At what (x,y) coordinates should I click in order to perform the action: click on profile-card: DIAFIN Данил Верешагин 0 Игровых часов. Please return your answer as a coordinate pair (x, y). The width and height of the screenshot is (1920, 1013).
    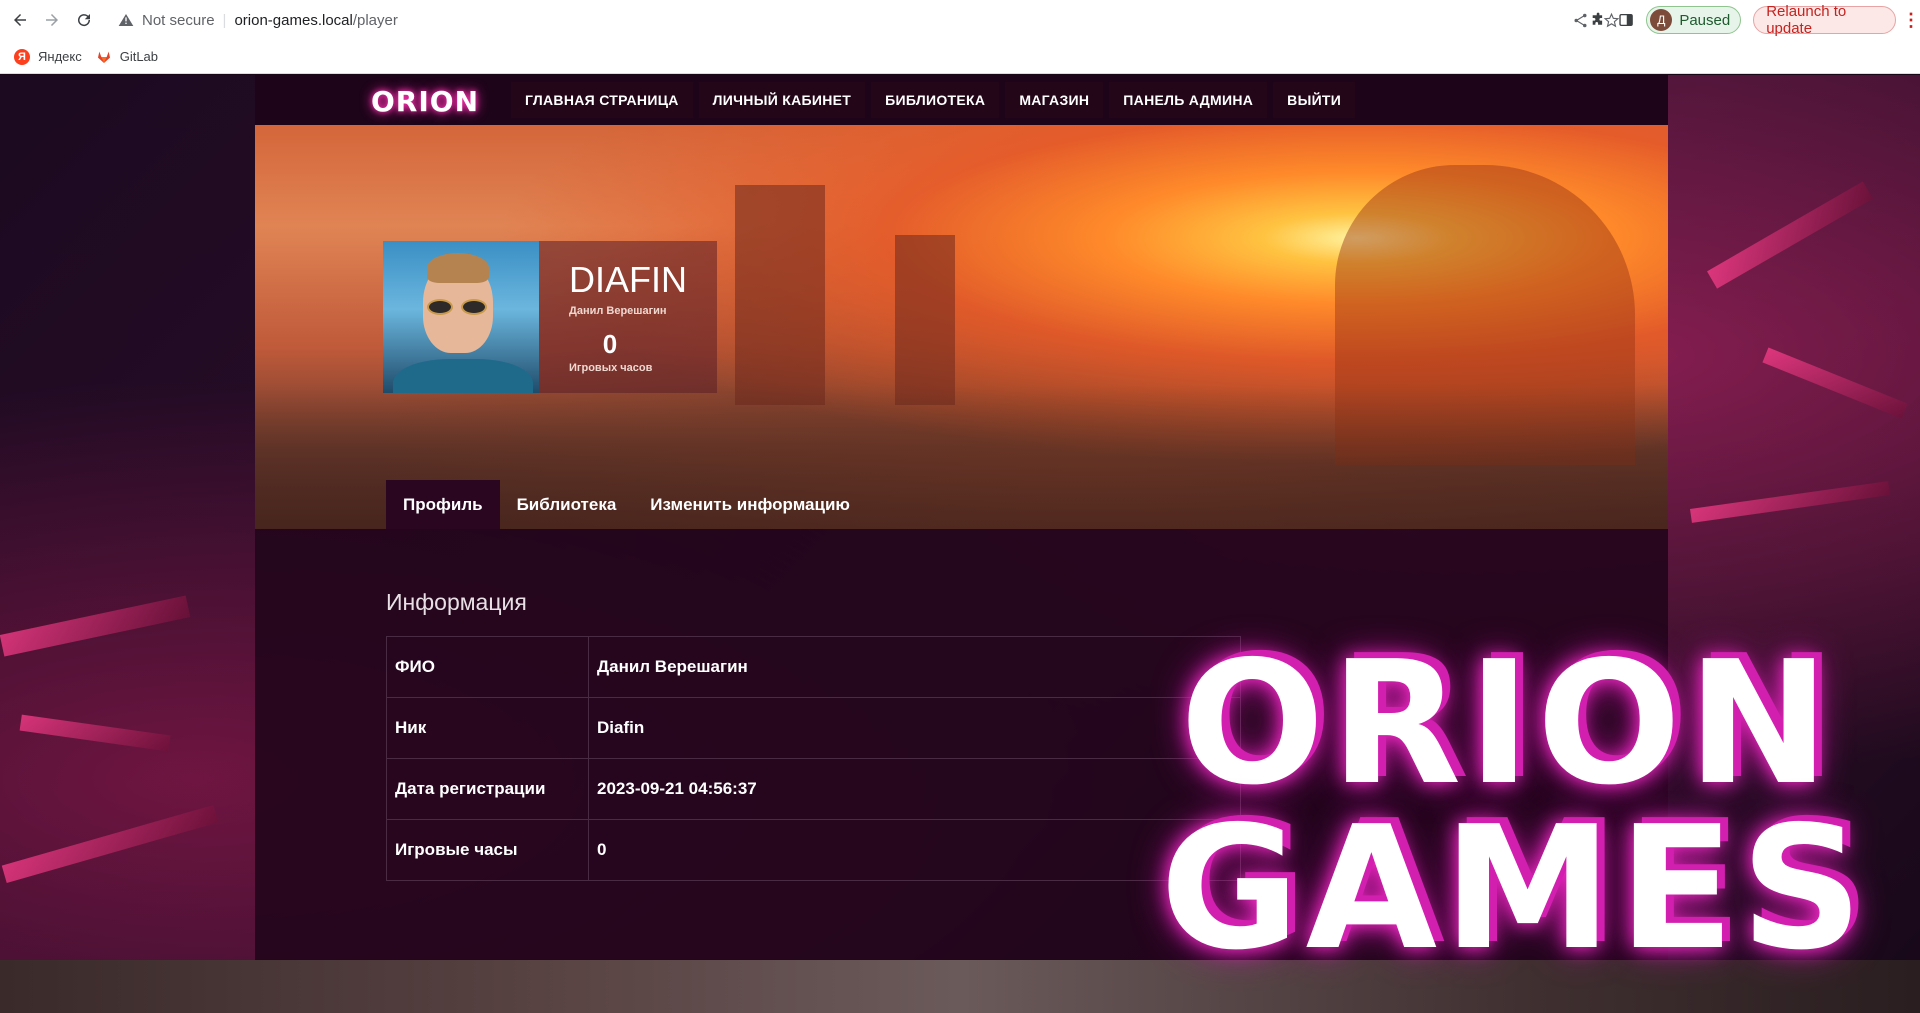
    Looking at the image, I should click on (550, 317).